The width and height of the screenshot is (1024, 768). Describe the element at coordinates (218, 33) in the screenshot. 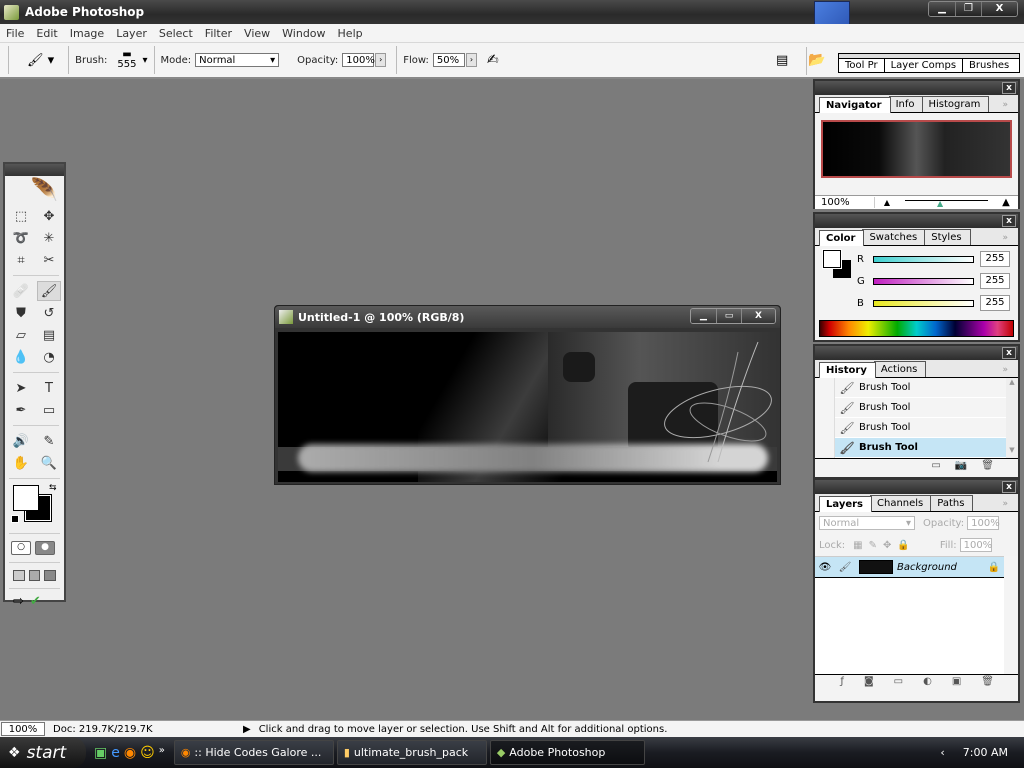

I see `menu-filter: Filter` at that location.